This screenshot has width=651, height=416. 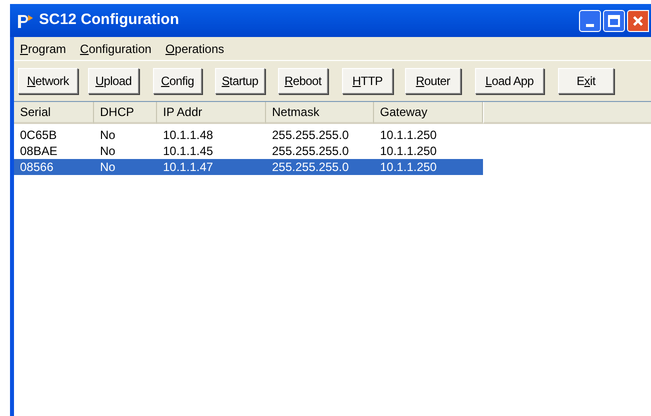 I want to click on table-cell-text: 08566, so click(x=36, y=167).